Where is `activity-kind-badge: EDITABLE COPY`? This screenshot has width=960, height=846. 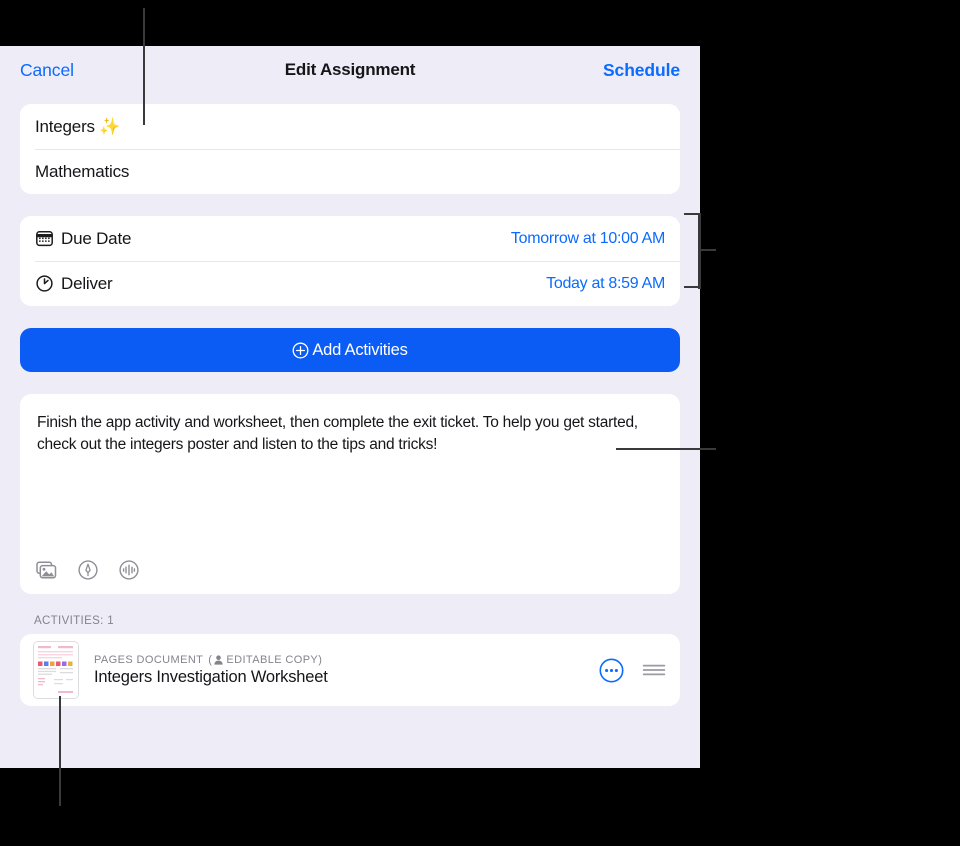
activity-kind-badge: EDITABLE COPY is located at coordinates (272, 659).